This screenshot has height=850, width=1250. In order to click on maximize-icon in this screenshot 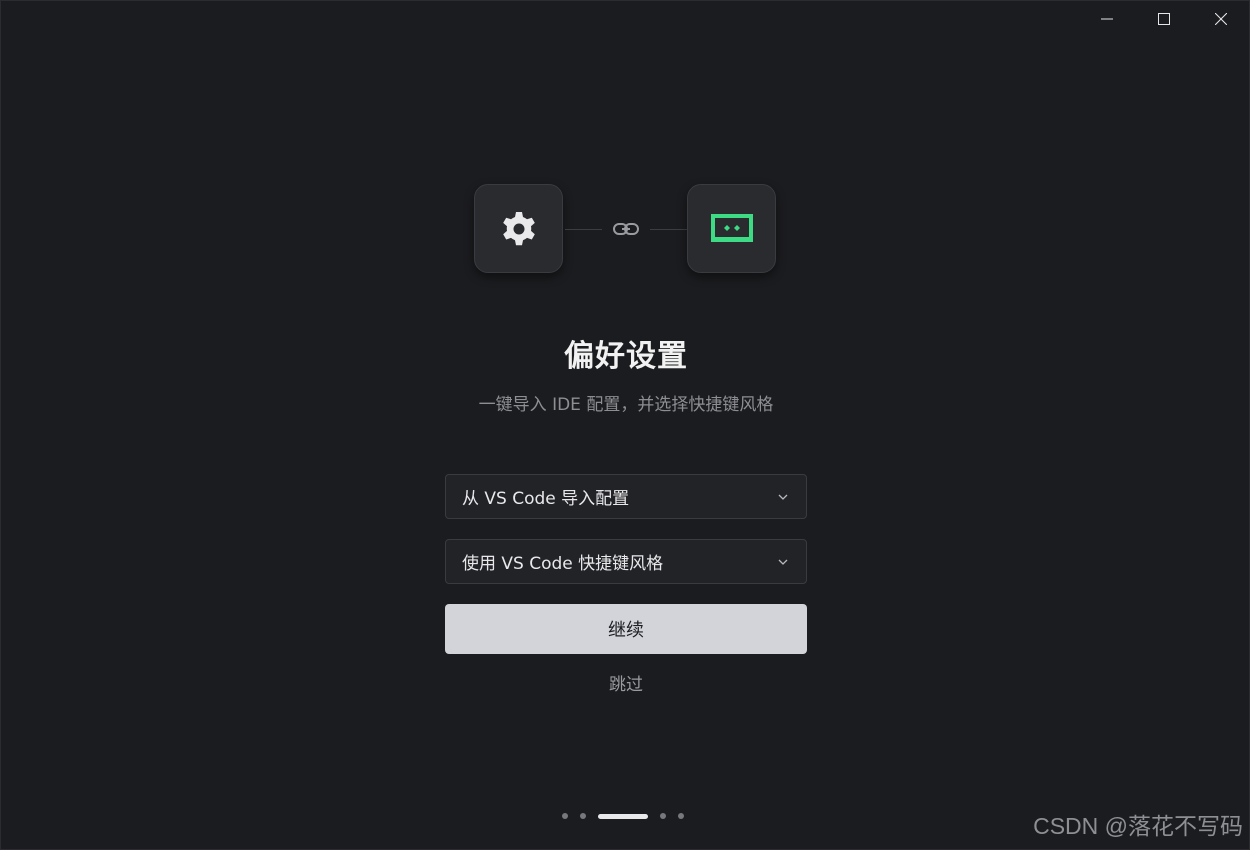, I will do `click(1163, 19)`.